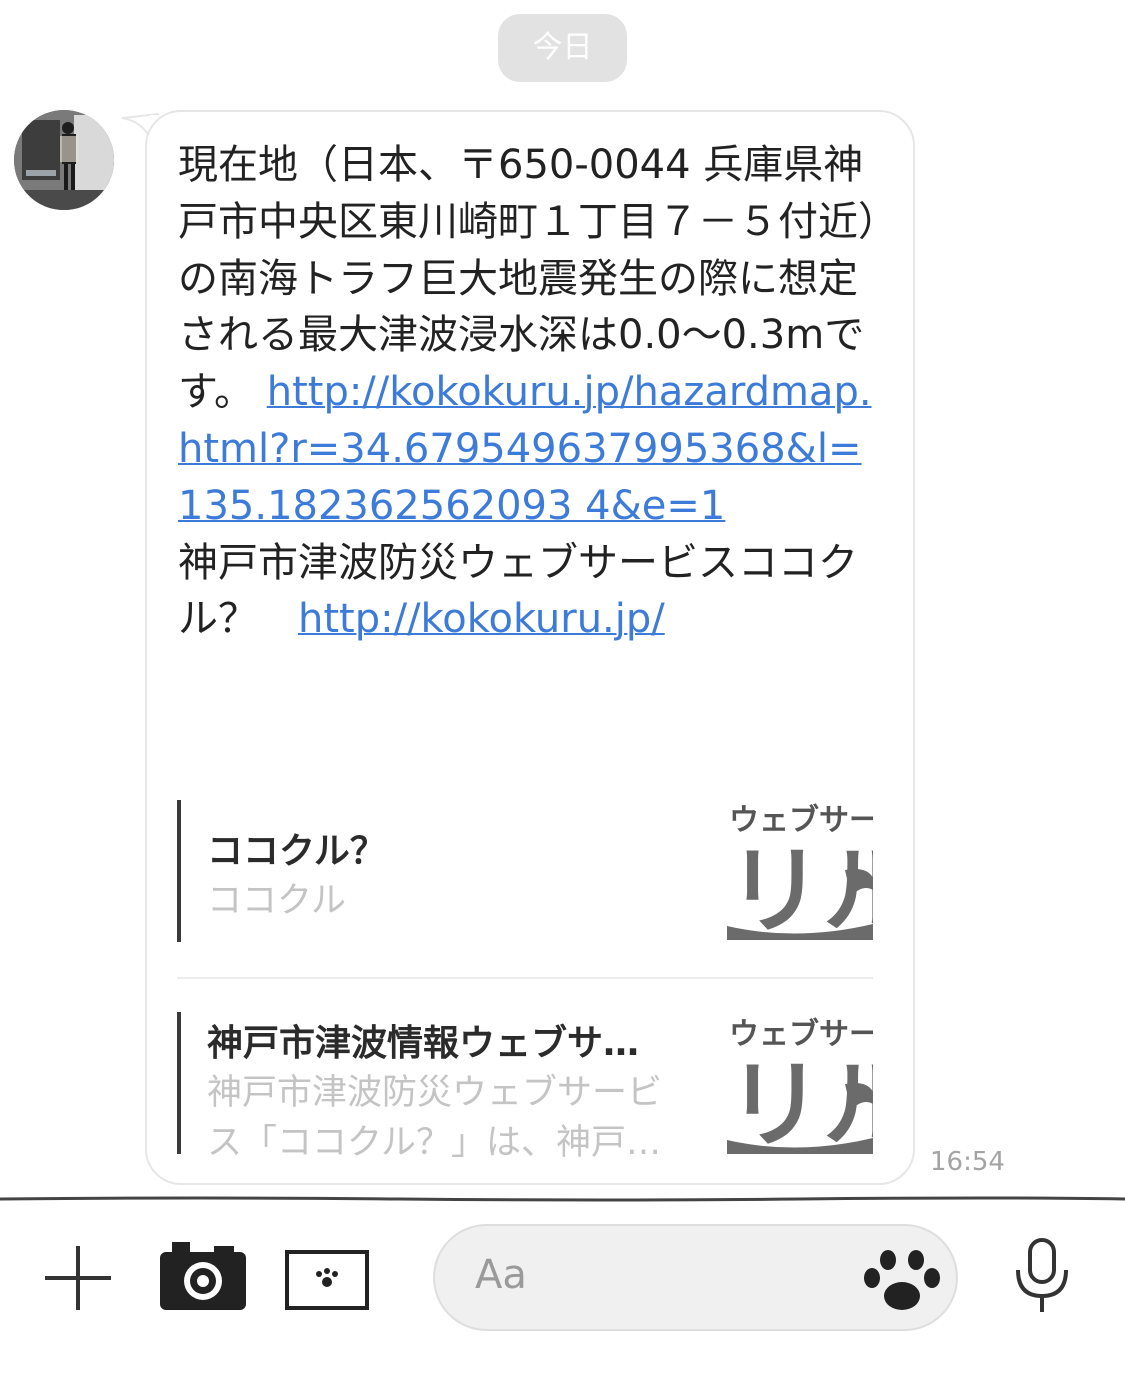 This screenshot has width=1125, height=1399. I want to click on date-chip: 今日, so click(562, 48).